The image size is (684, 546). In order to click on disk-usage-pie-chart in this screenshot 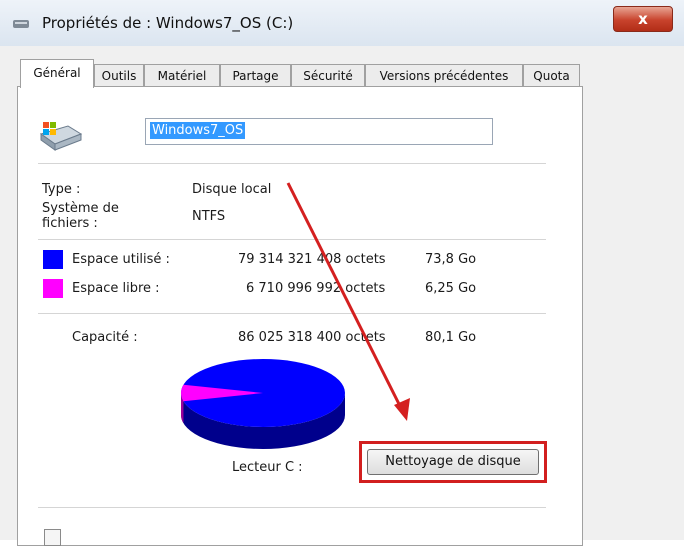, I will do `click(263, 404)`.